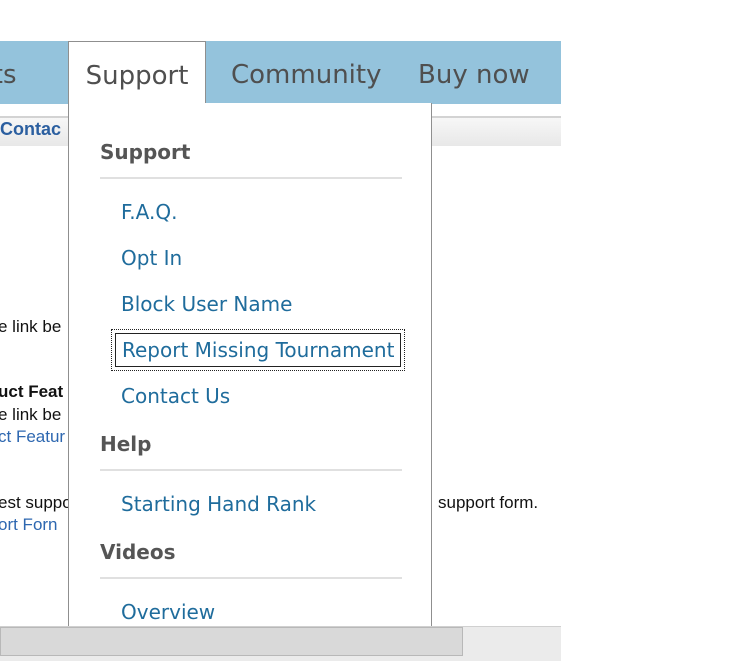 Image resolution: width=730 pixels, height=661 pixels. I want to click on dropdown-heading-help: Help, so click(126, 444).